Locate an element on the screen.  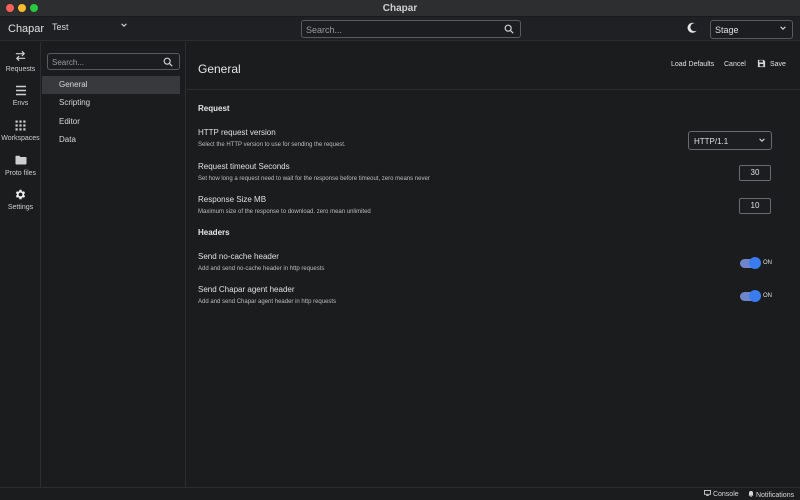
response-size-input: 10 is located at coordinates (755, 206).